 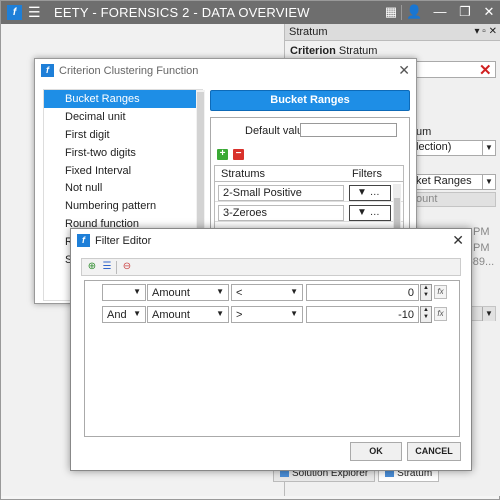 What do you see at coordinates (123, 153) in the screenshot?
I see `list-item: First-two digits` at bounding box center [123, 153].